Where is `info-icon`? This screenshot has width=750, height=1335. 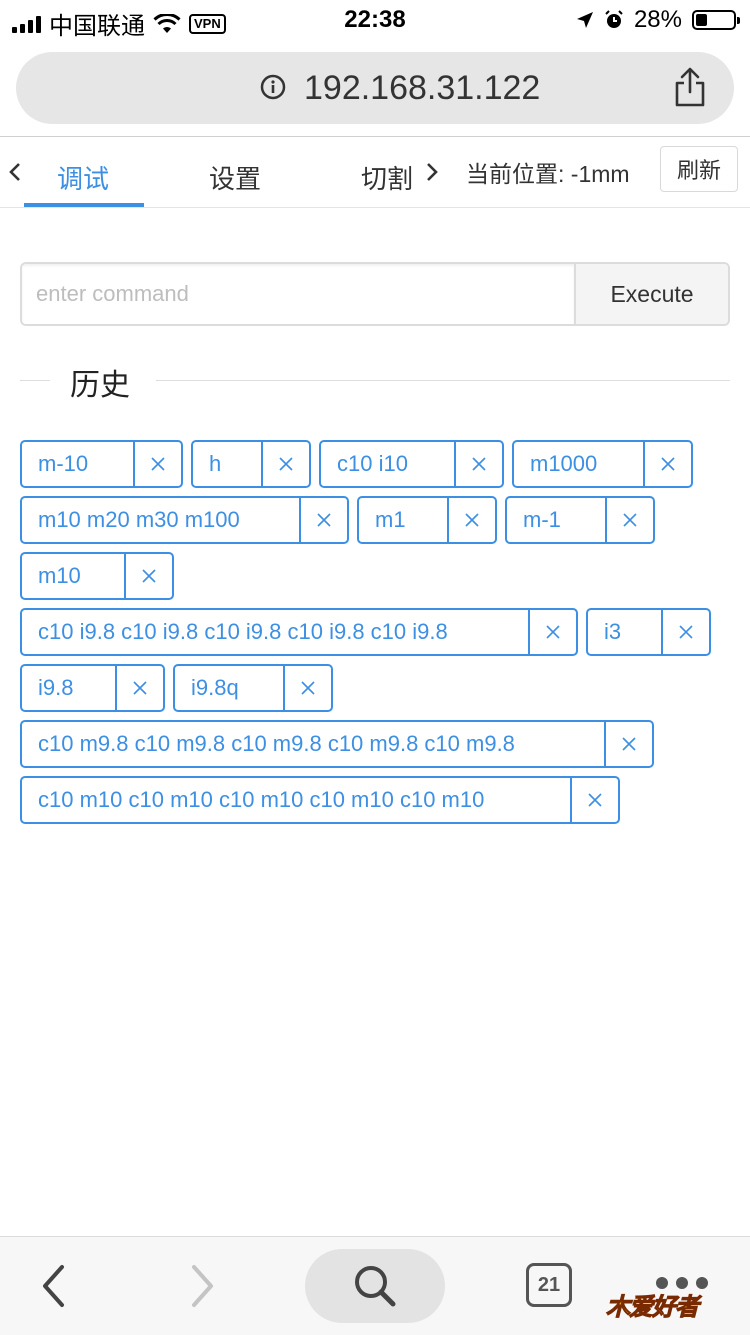 info-icon is located at coordinates (273, 87).